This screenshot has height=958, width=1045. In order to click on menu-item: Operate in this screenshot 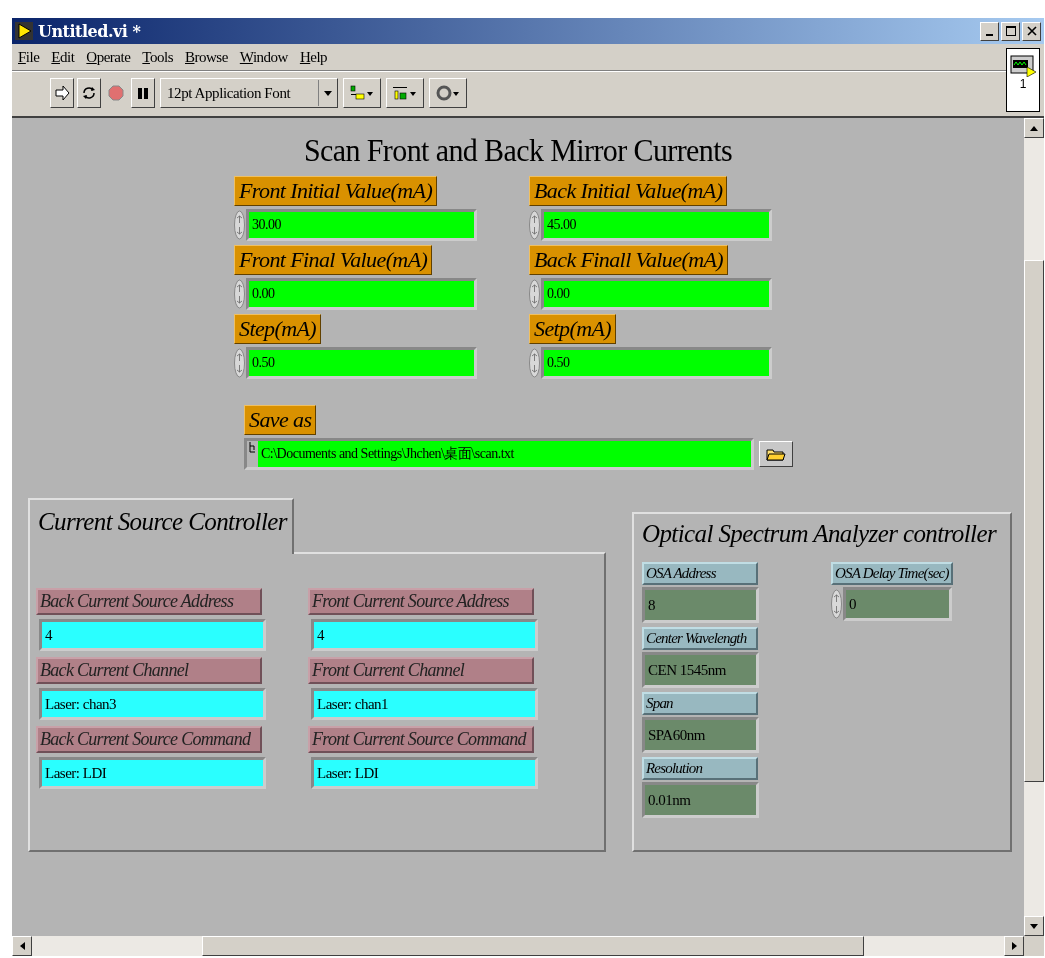, I will do `click(108, 57)`.